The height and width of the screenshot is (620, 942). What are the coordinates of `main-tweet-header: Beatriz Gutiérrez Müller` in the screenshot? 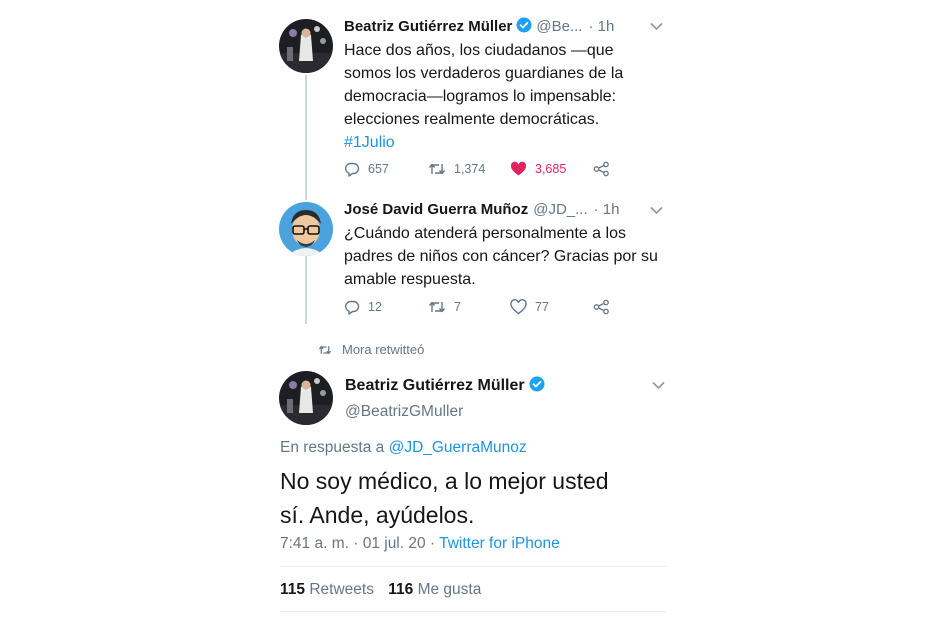 It's located at (447, 385).